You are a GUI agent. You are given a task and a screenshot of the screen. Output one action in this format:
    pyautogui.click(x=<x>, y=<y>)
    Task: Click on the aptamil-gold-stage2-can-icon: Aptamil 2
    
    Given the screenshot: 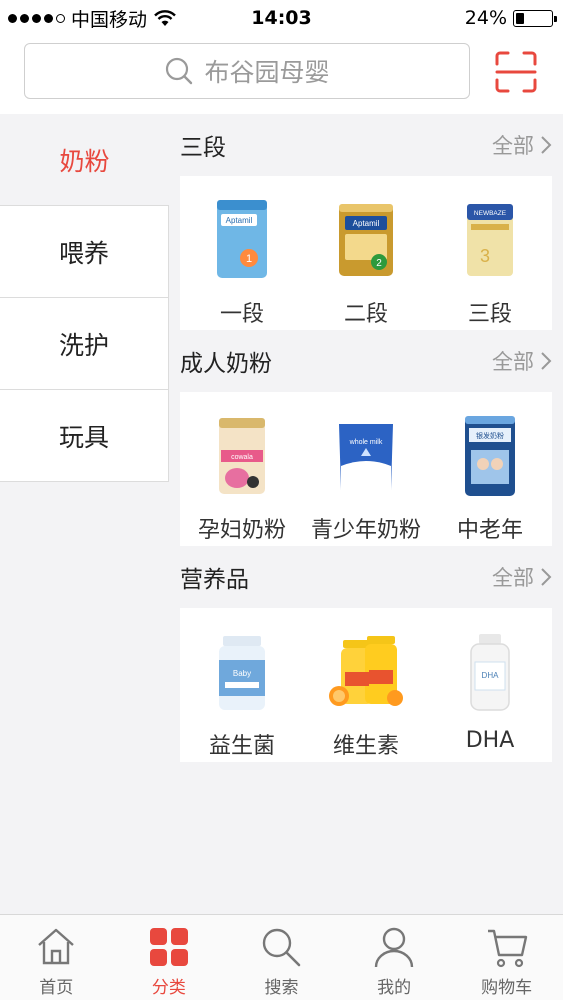 What is the action you would take?
    pyautogui.click(x=366, y=240)
    